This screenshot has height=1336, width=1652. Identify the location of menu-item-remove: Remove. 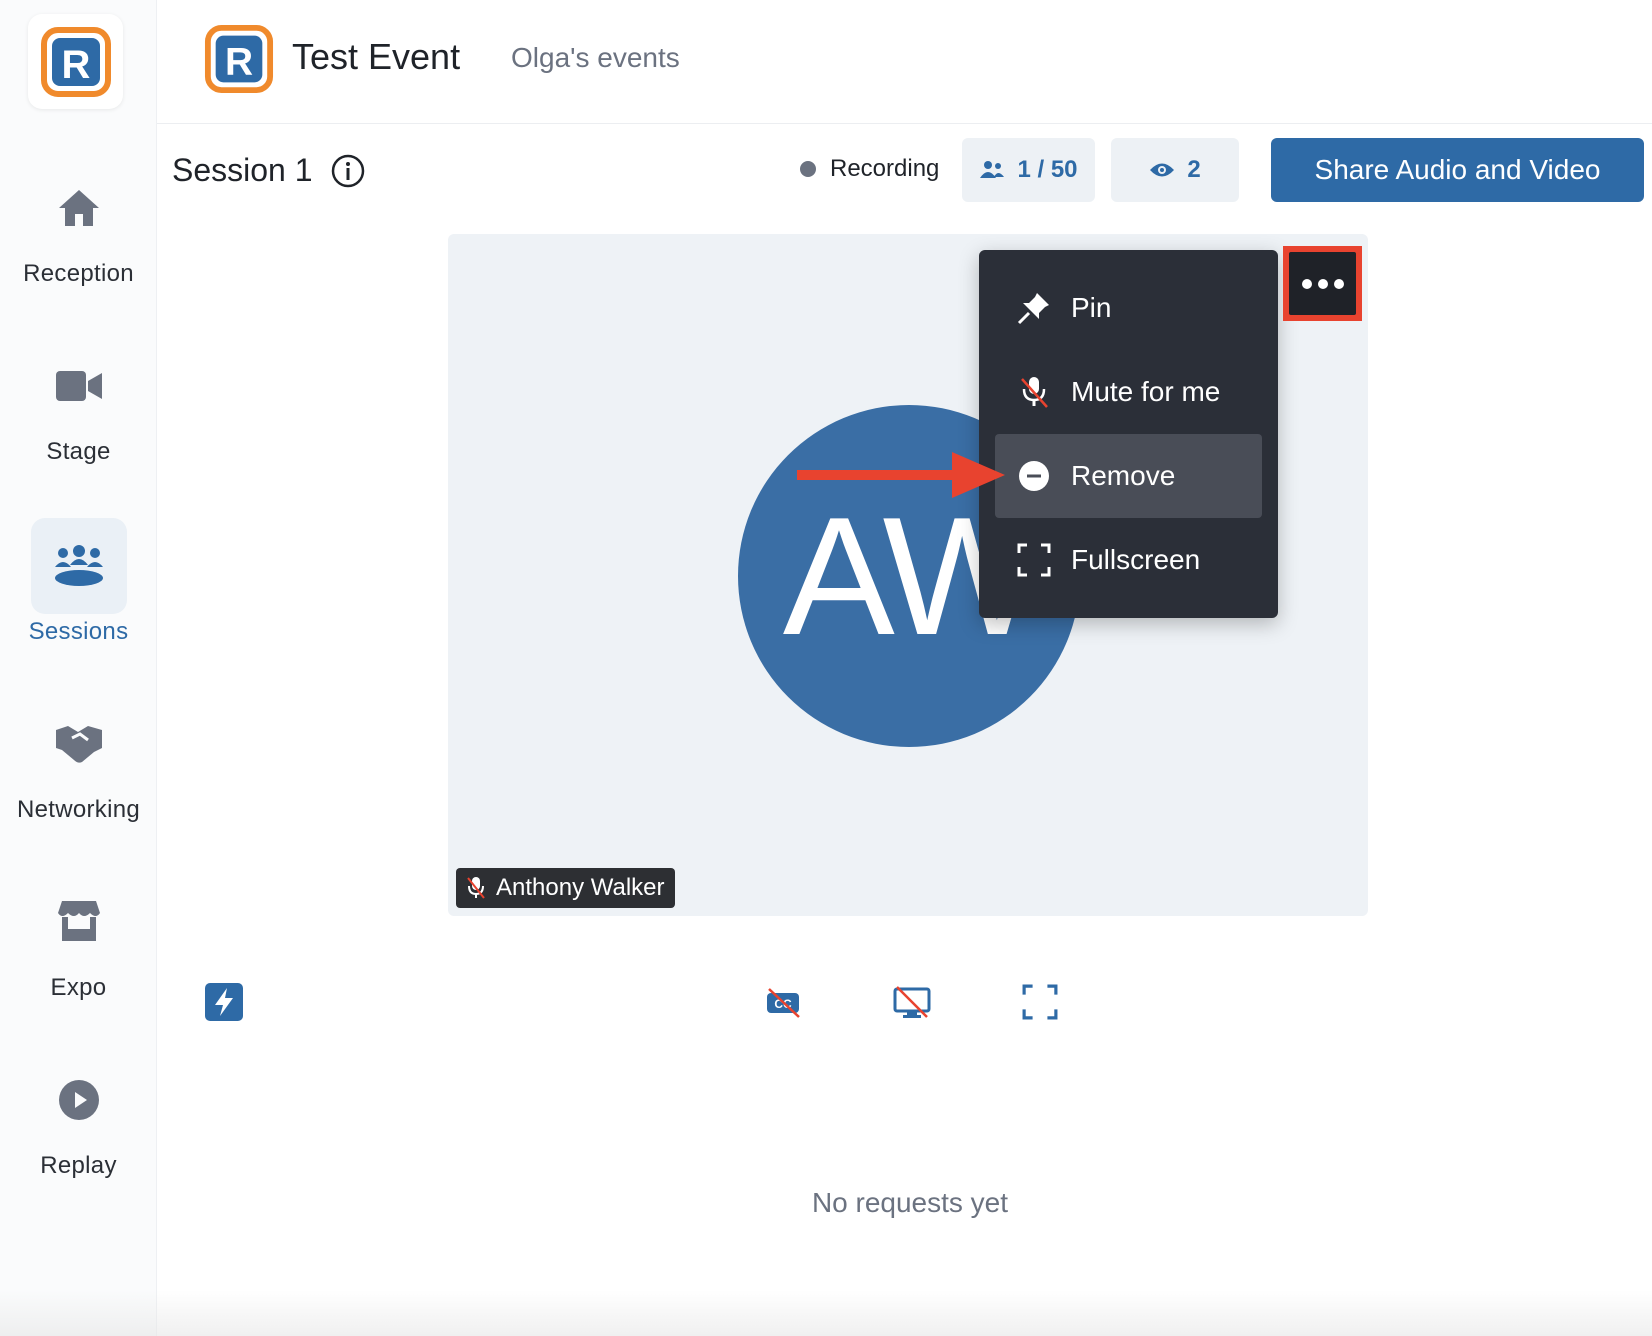
(1128, 476).